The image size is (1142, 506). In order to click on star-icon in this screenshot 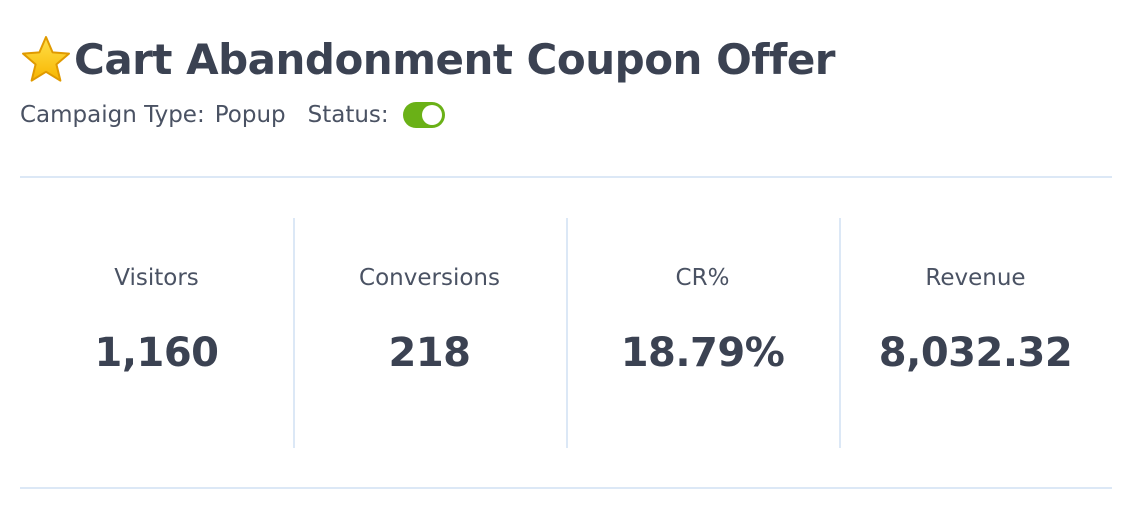, I will do `click(46, 60)`.